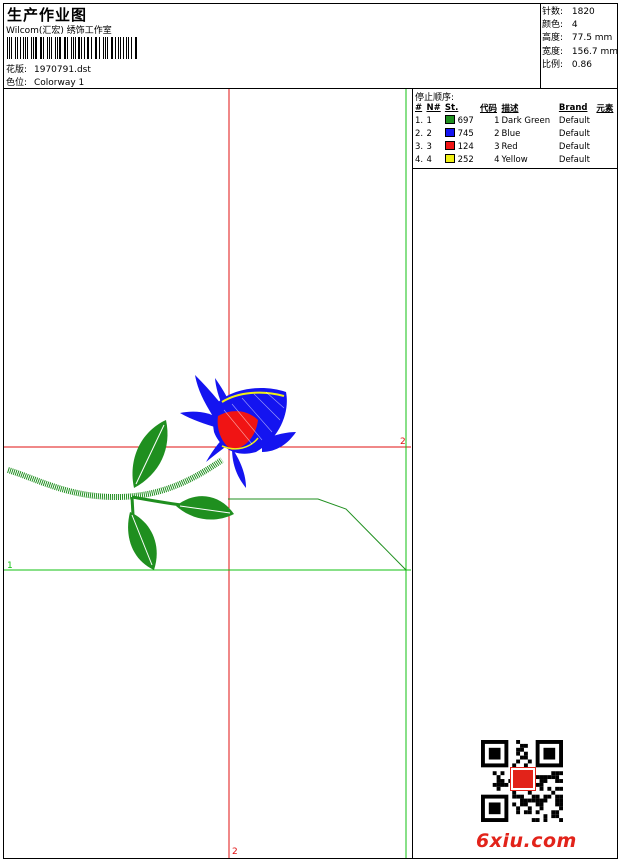 The width and height of the screenshot is (620, 860). Describe the element at coordinates (526, 841) in the screenshot. I see `site-logo: 6xiu.com` at that location.